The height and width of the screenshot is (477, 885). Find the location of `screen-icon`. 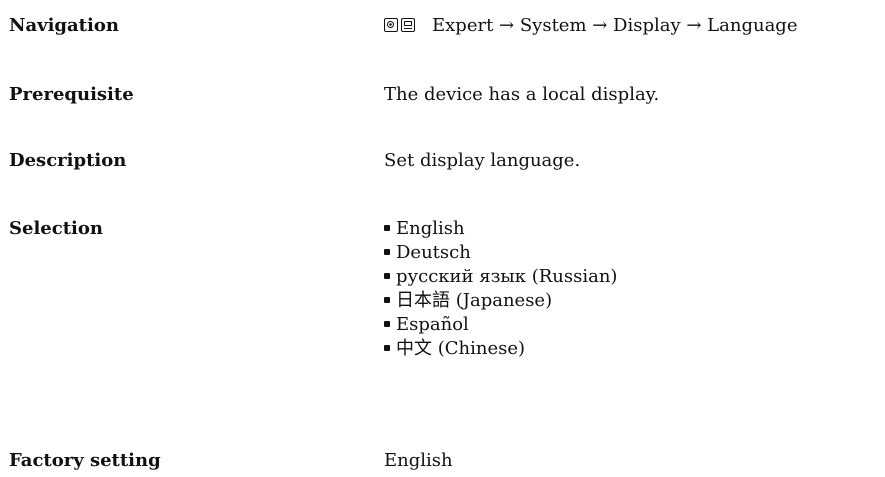

screen-icon is located at coordinates (408, 25).